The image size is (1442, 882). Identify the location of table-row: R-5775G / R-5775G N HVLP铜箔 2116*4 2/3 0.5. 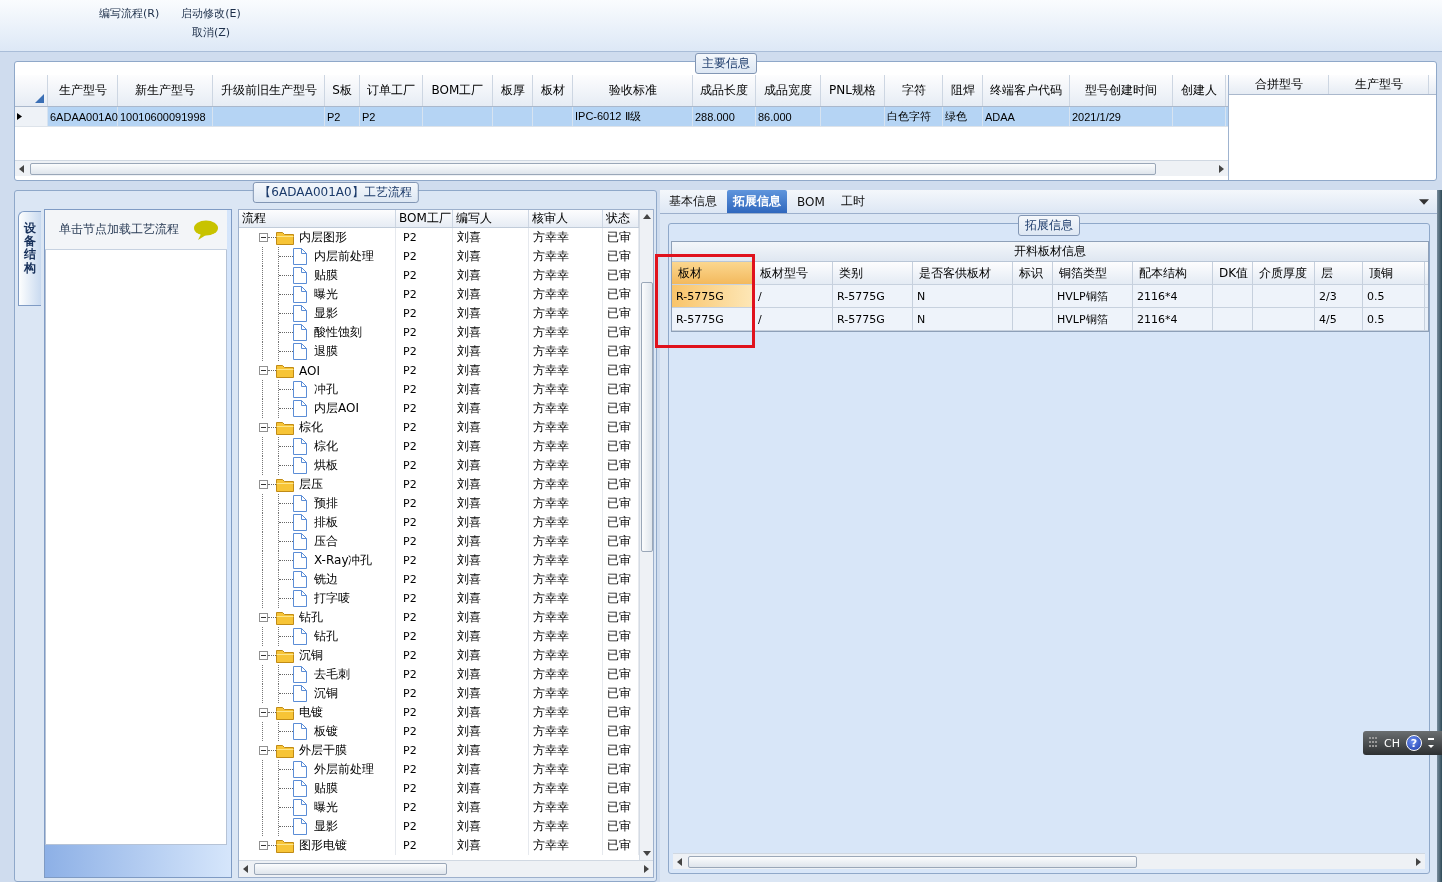
(1050, 296).